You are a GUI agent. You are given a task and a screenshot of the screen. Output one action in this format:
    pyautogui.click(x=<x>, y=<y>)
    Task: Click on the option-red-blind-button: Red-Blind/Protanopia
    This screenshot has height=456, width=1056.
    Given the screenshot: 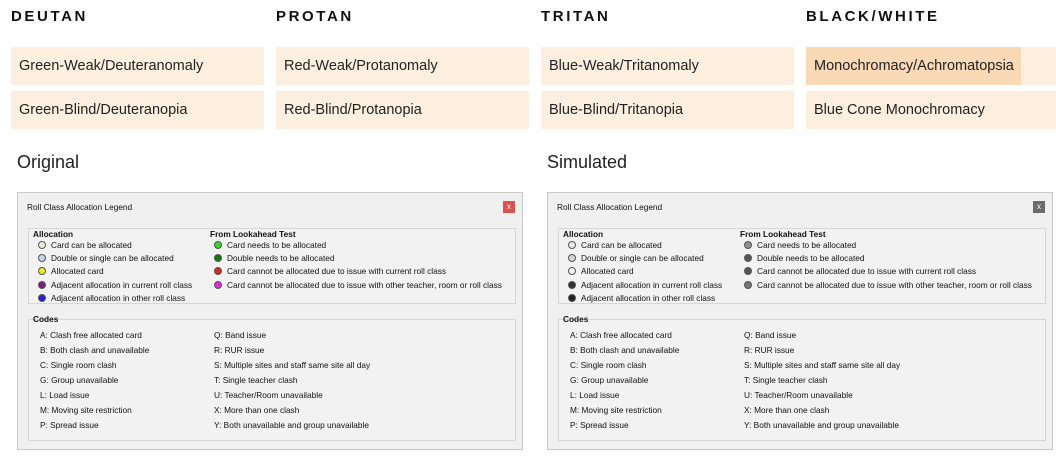 What is the action you would take?
    pyautogui.click(x=402, y=110)
    